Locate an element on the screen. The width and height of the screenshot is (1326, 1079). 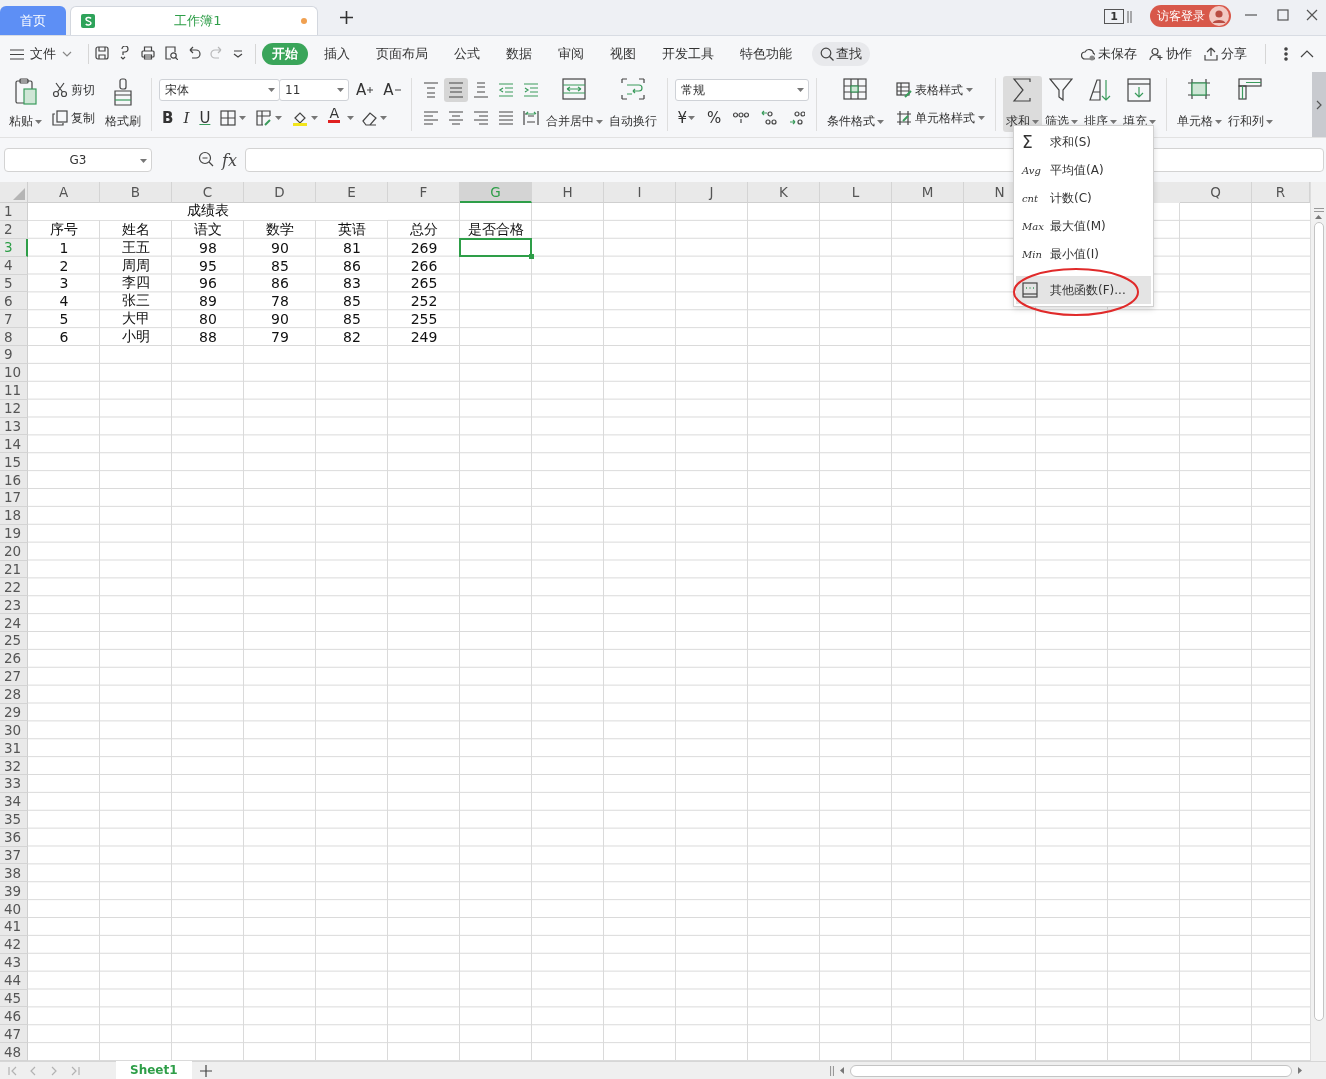
row-header: 31 is located at coordinates (14, 748).